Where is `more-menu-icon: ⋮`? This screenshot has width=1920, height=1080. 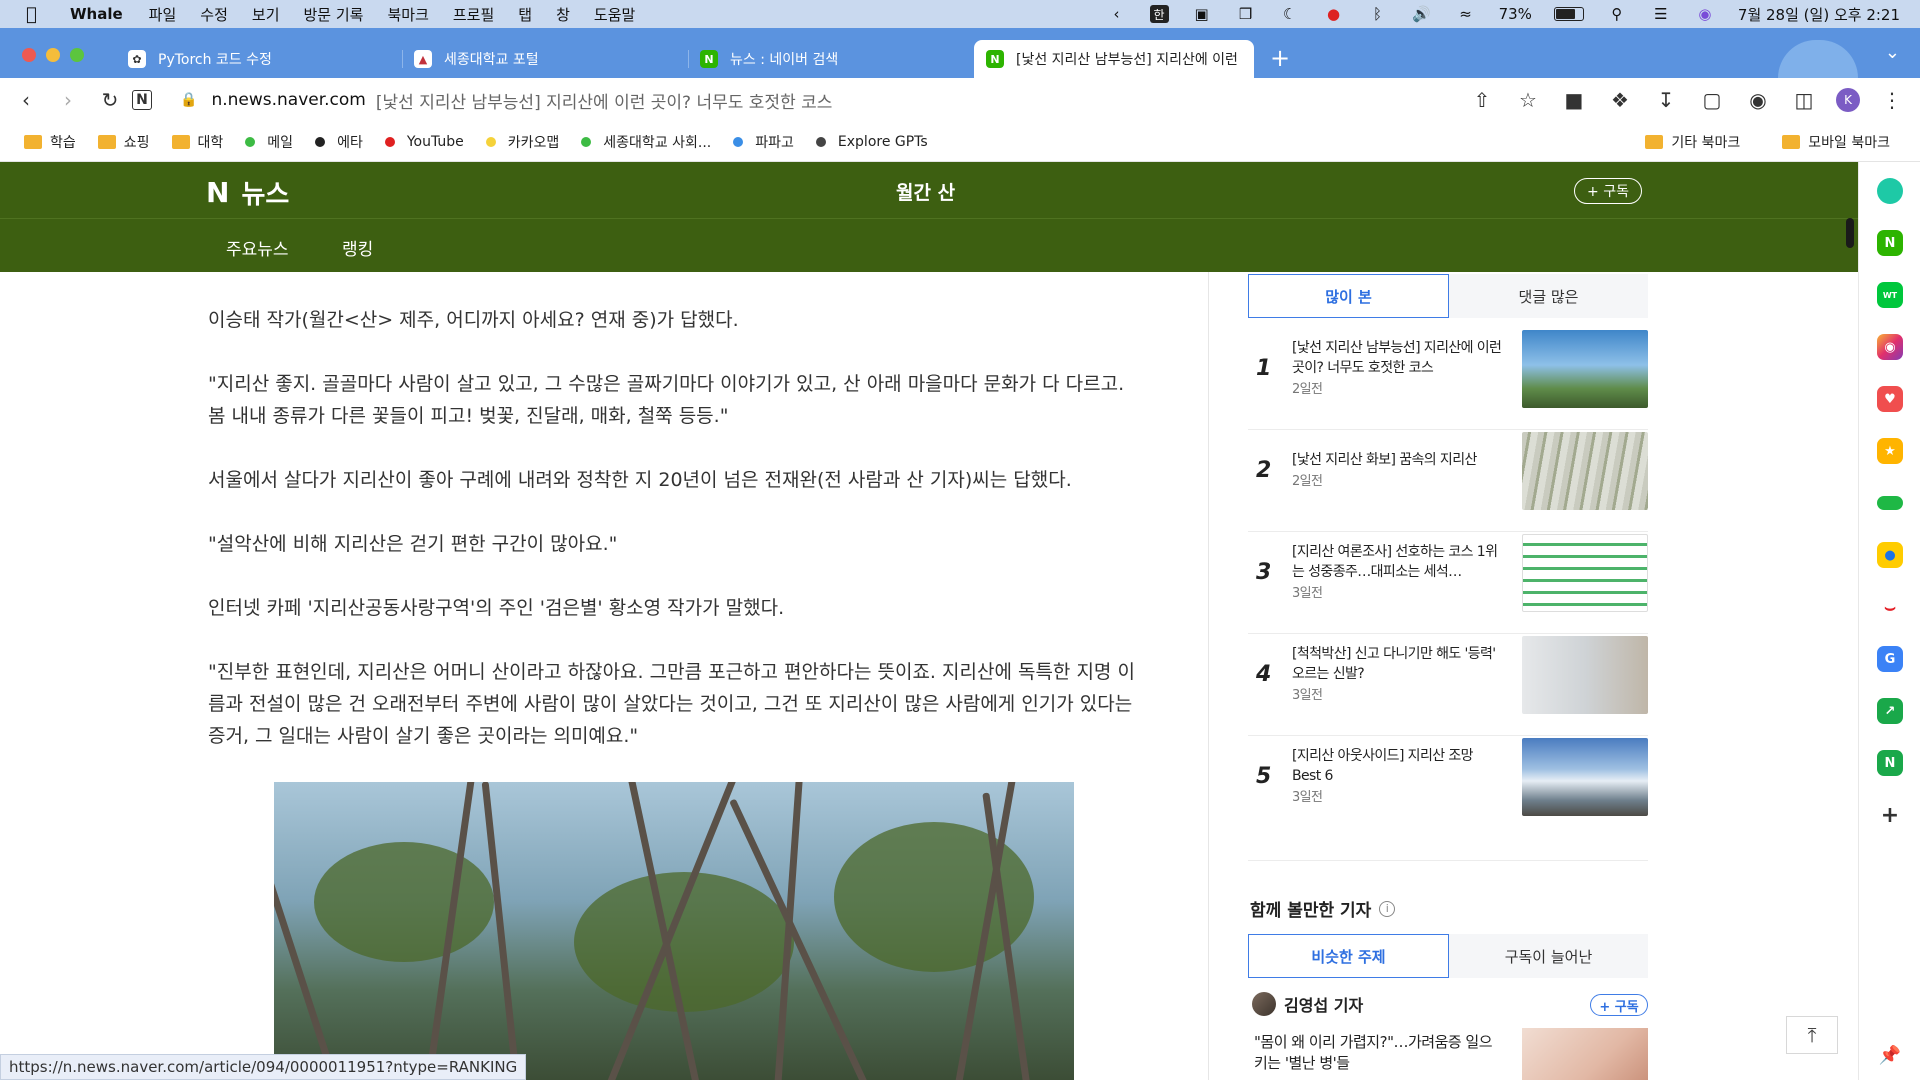
more-menu-icon: ⋮ is located at coordinates (1892, 100).